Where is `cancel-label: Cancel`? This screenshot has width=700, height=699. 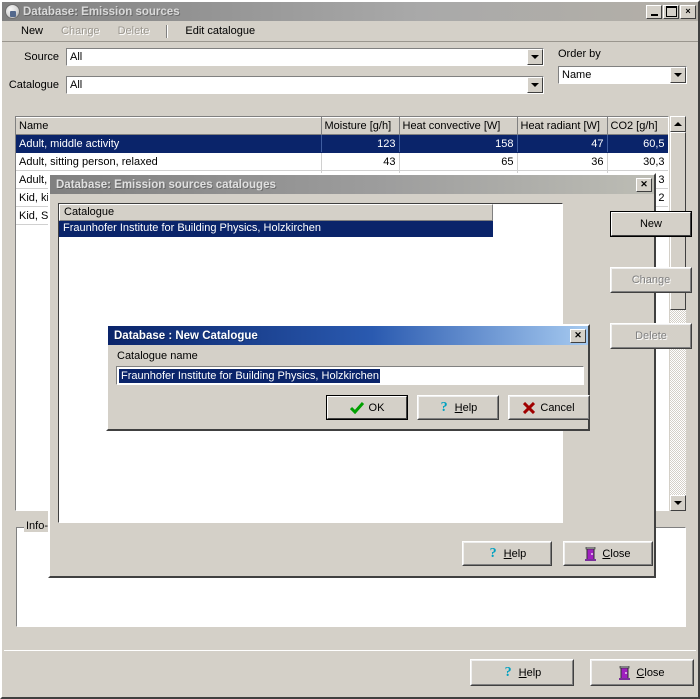 cancel-label: Cancel is located at coordinates (557, 407).